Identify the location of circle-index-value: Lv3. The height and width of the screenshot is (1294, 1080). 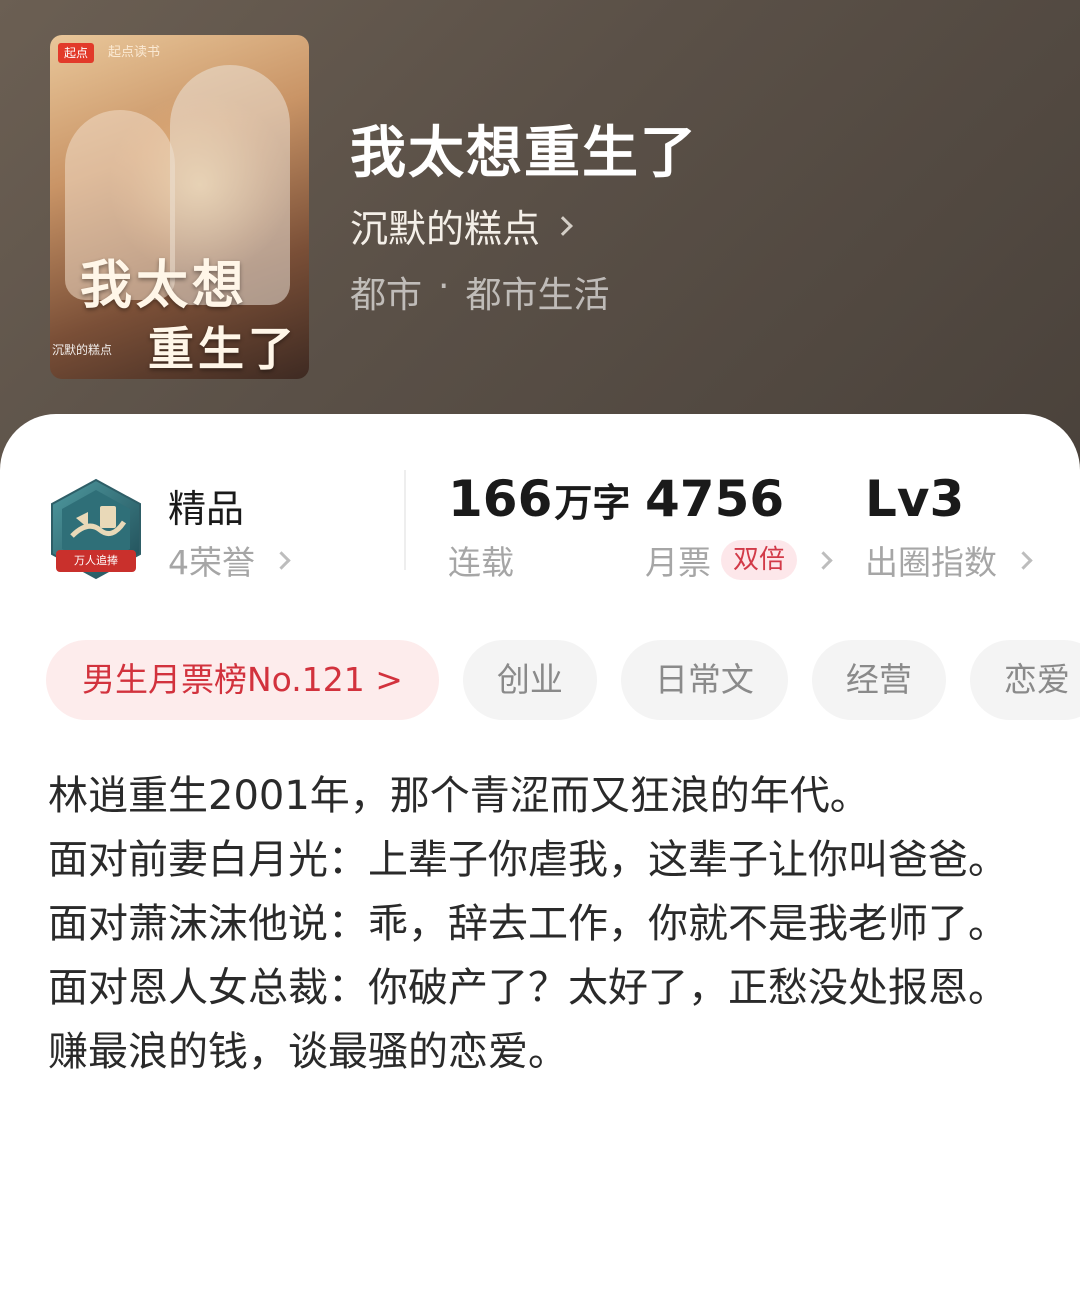
(915, 499).